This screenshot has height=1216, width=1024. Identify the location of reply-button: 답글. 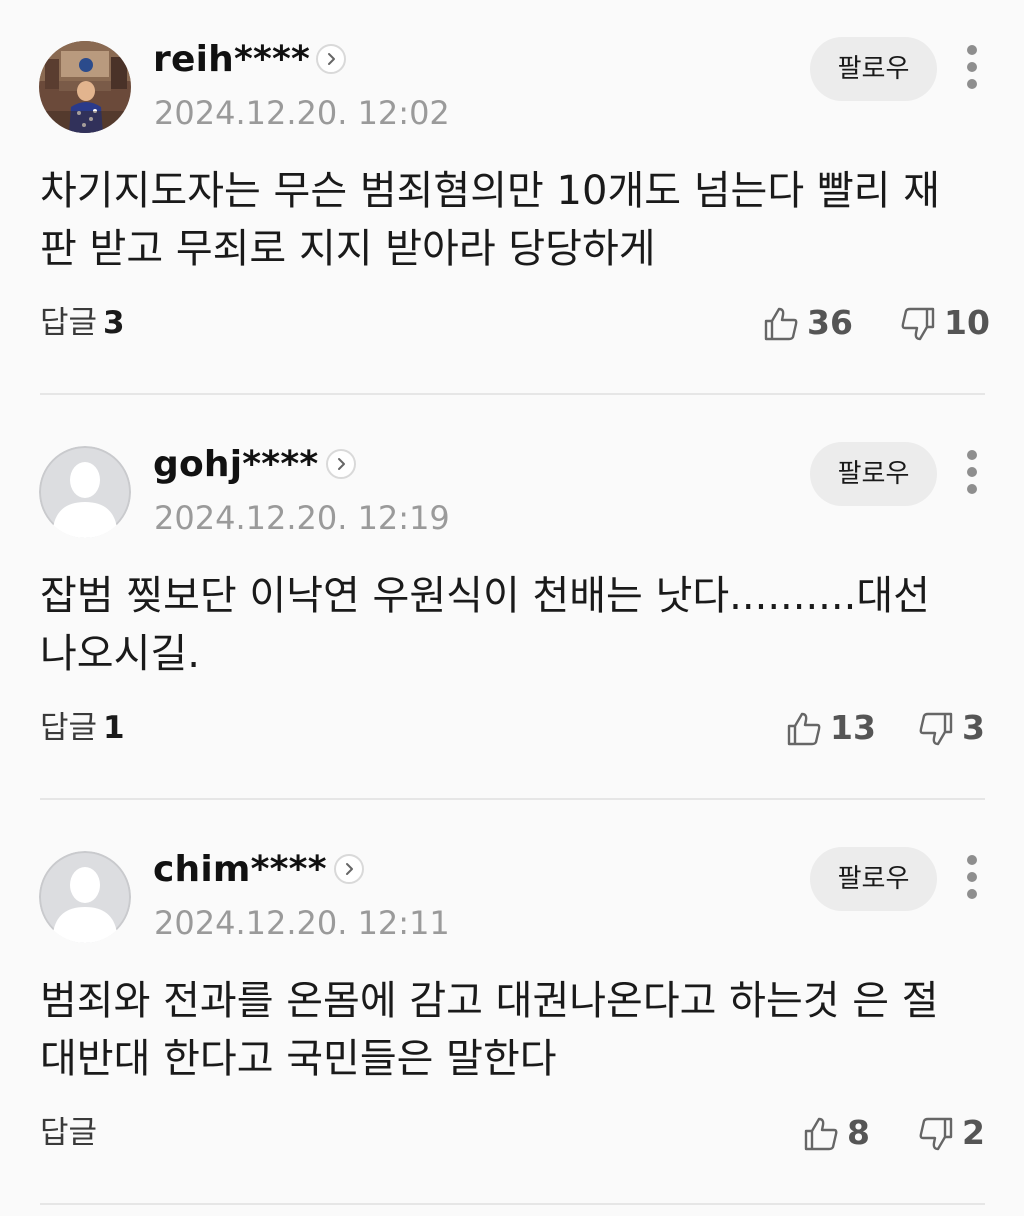
(71, 1133).